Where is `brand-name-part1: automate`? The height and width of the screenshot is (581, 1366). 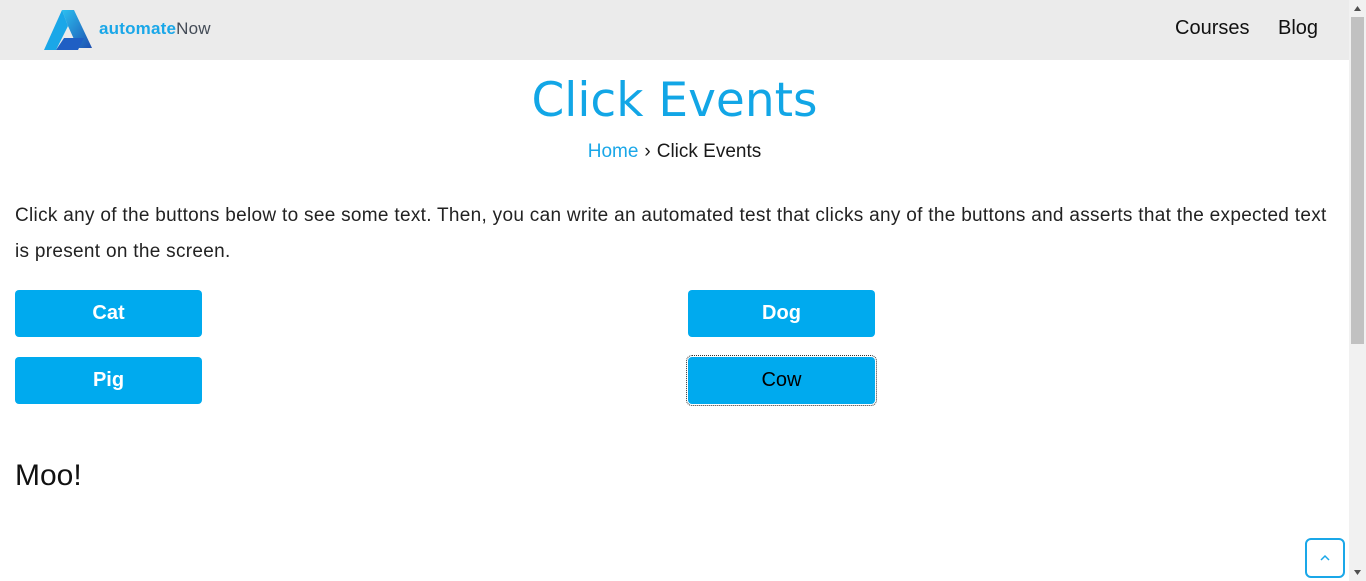
brand-name-part1: automate is located at coordinates (138, 28).